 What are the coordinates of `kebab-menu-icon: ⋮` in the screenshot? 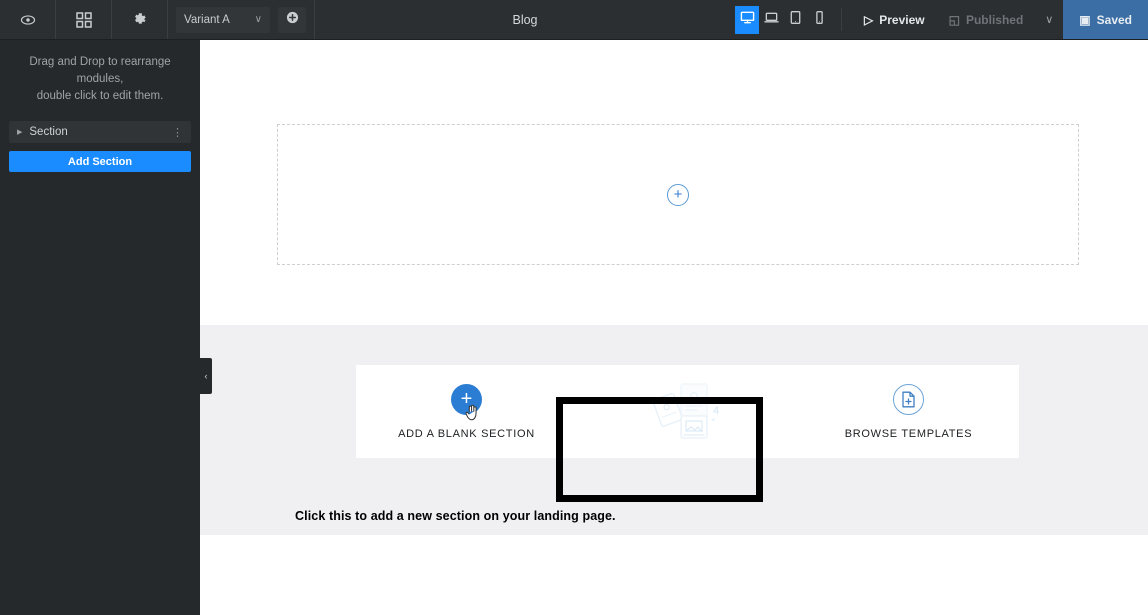 It's located at (177, 132).